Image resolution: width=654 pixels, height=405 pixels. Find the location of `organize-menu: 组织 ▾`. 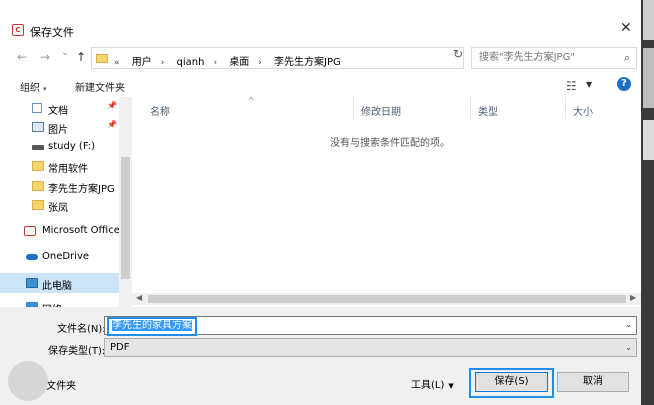

organize-menu: 组织 ▾ is located at coordinates (33, 86).